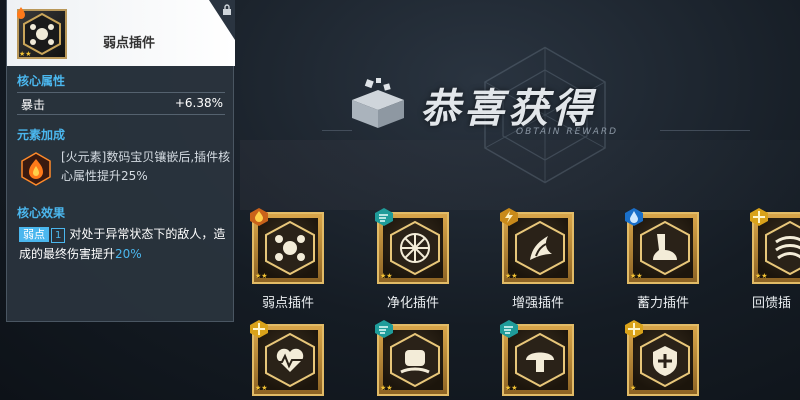 The height and width of the screenshot is (400, 800). I want to click on item-label: 增强插件, so click(537, 303).